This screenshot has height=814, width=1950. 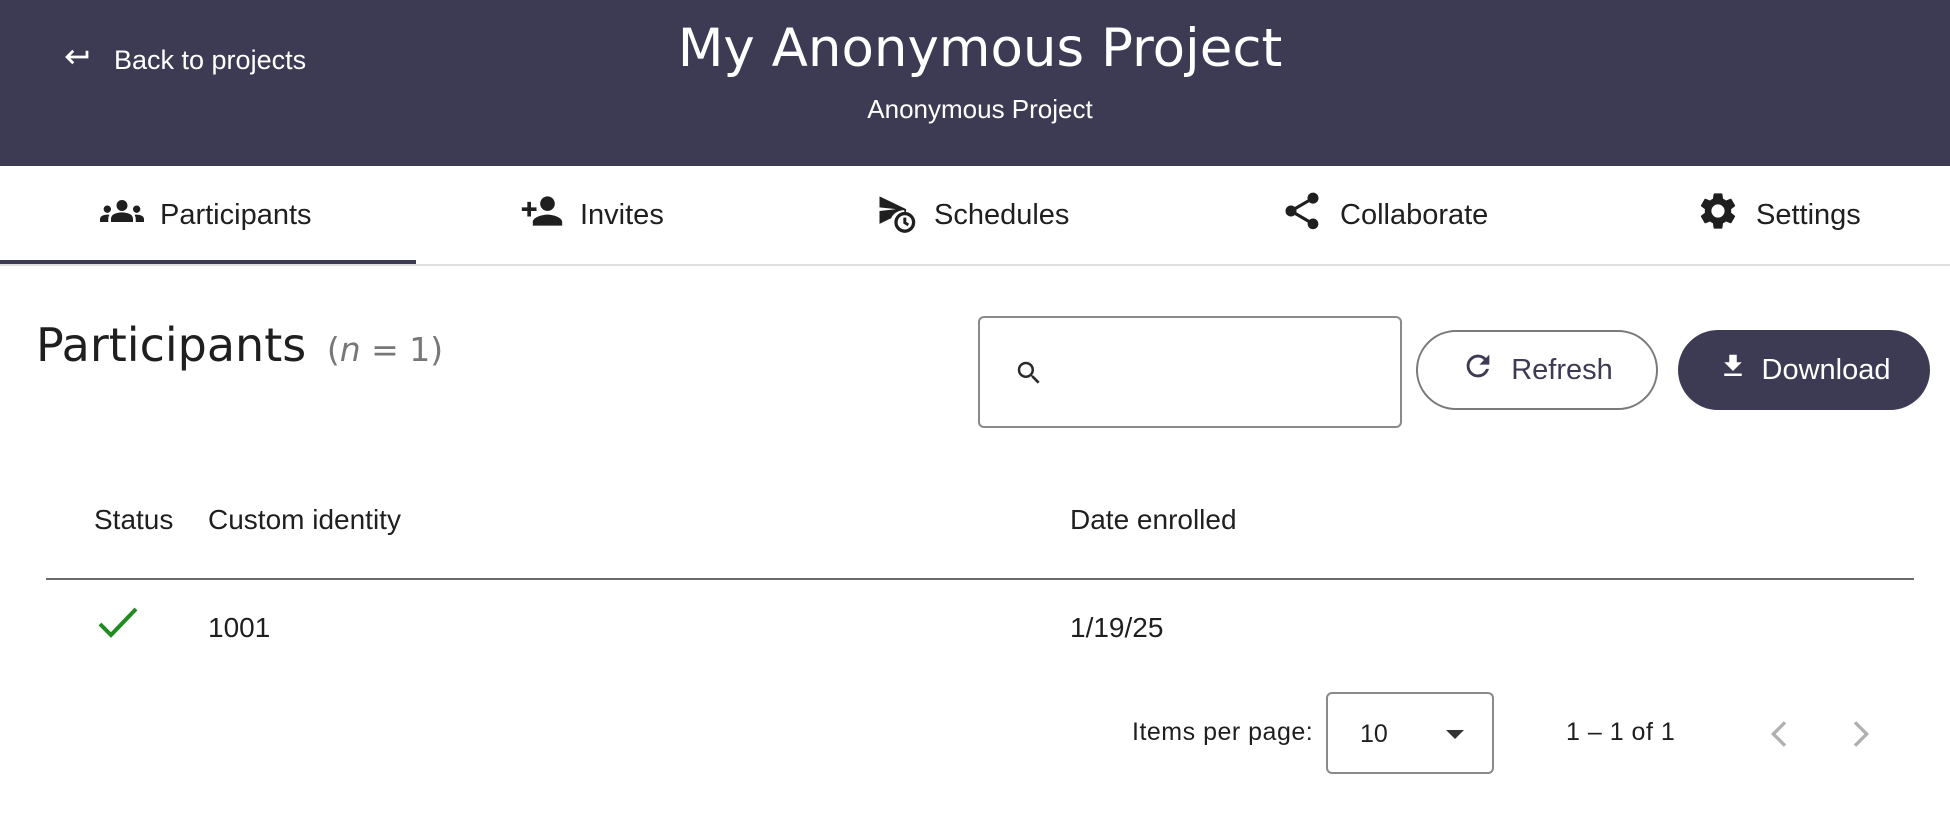 I want to click on tab-schedules-label: Schedules, so click(x=1002, y=214).